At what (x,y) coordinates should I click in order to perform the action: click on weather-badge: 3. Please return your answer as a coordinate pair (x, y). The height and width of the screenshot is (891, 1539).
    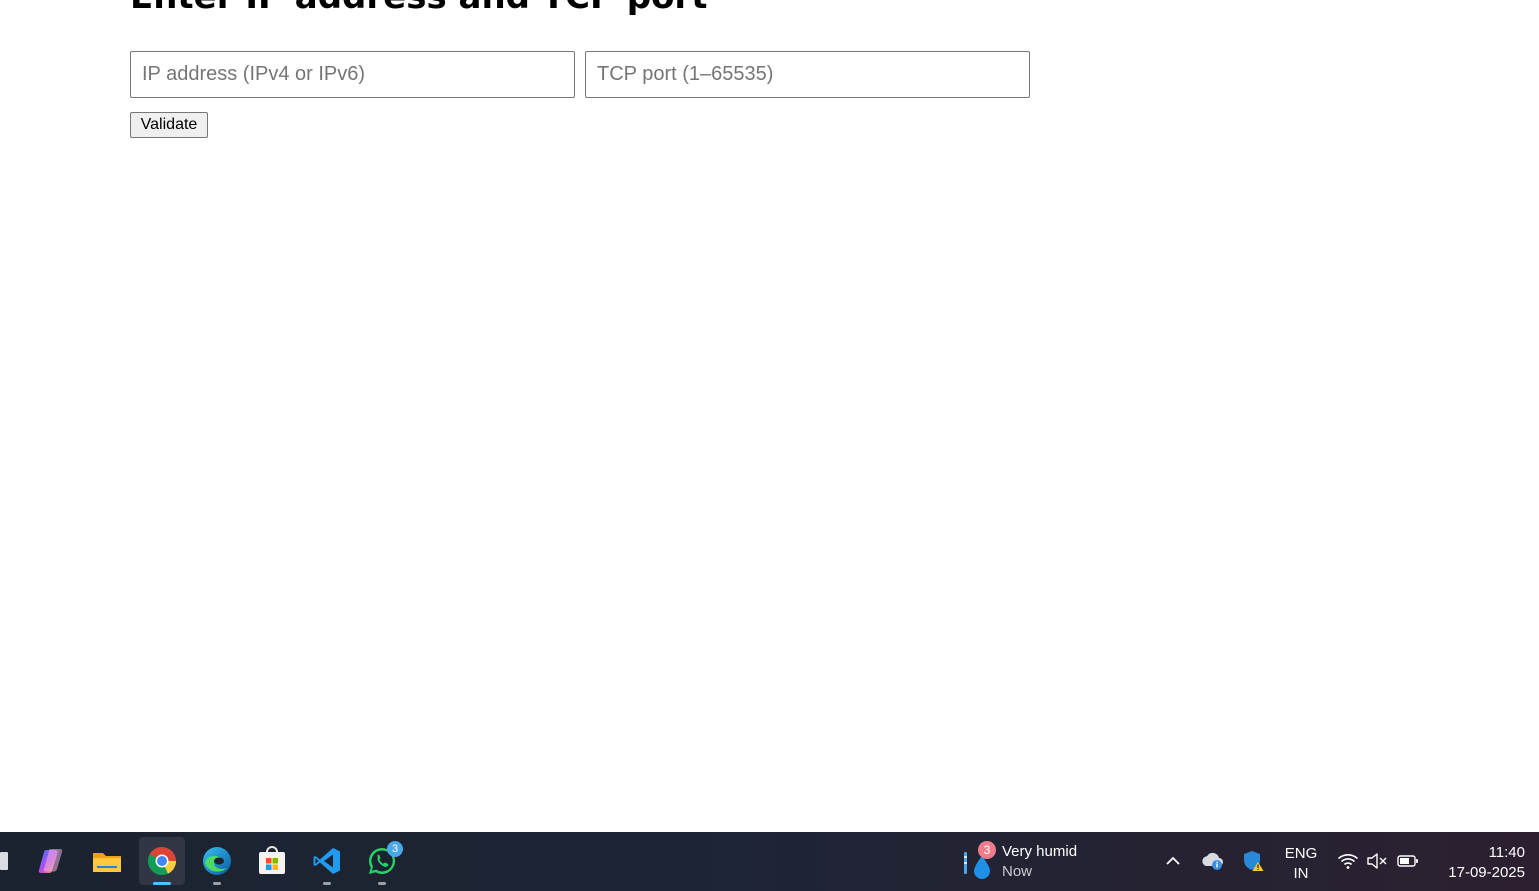
    Looking at the image, I should click on (987, 850).